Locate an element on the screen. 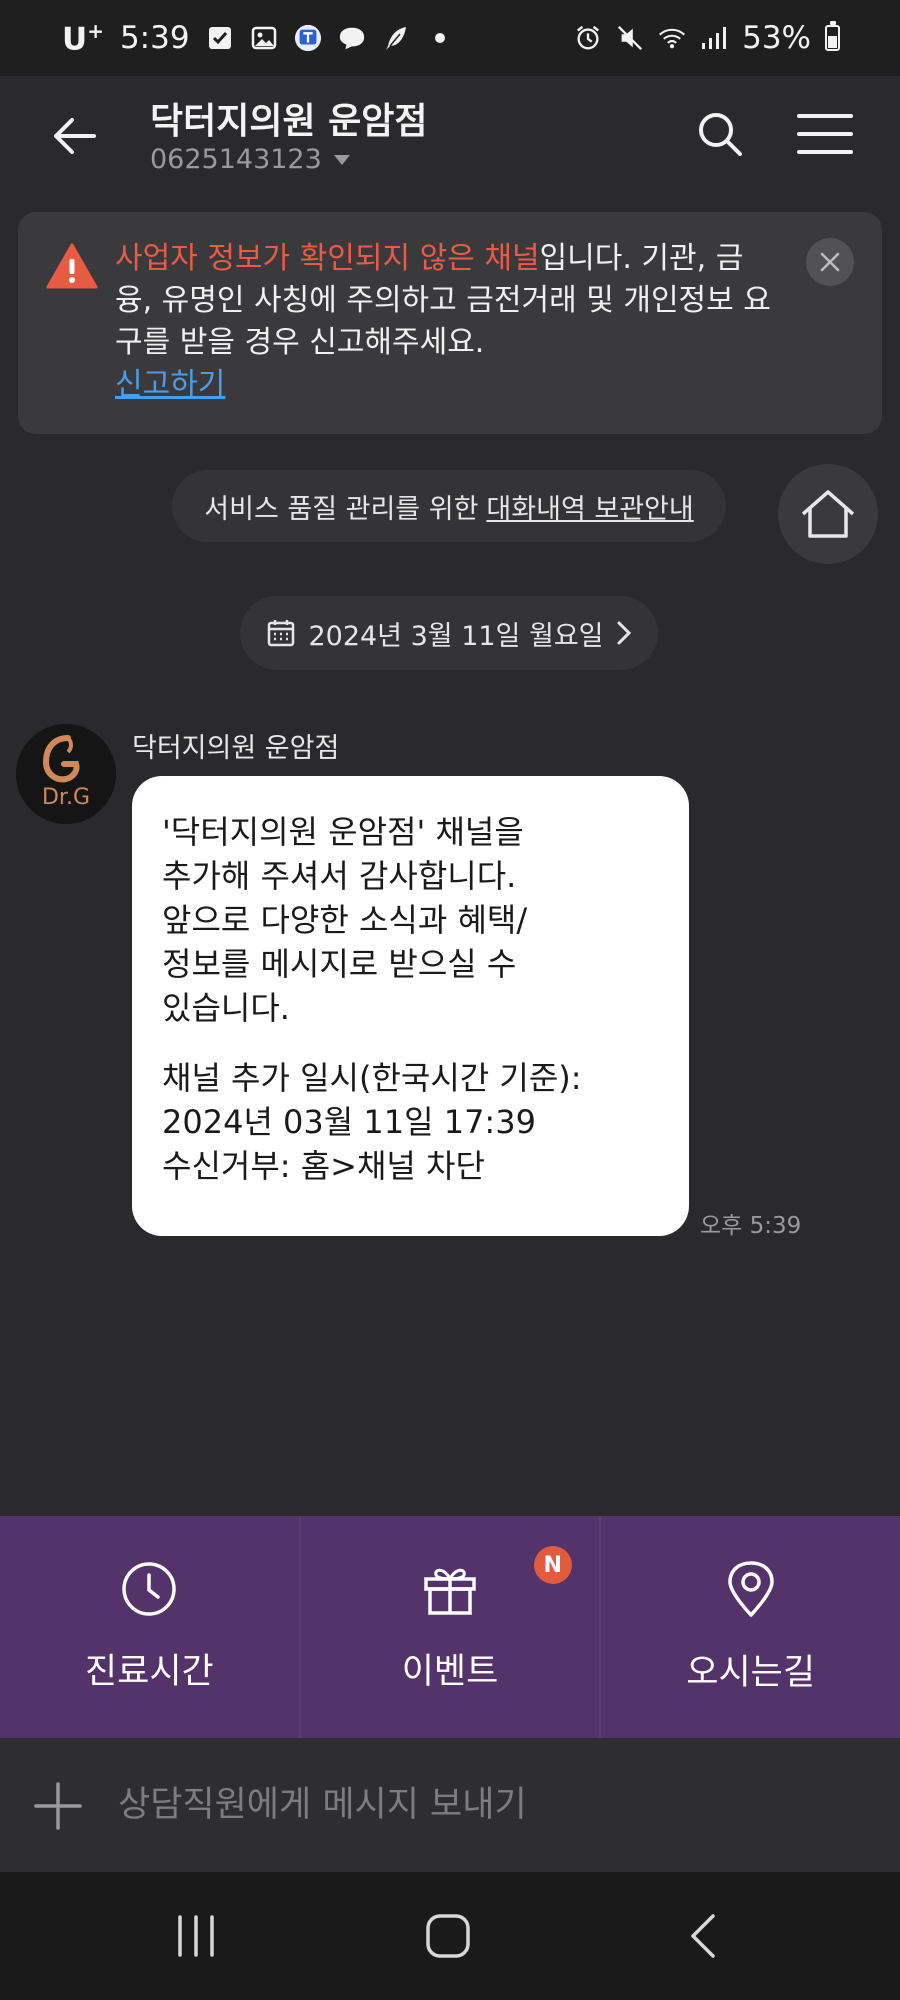 The height and width of the screenshot is (2000, 900). chevron-left-icon is located at coordinates (703, 1936).